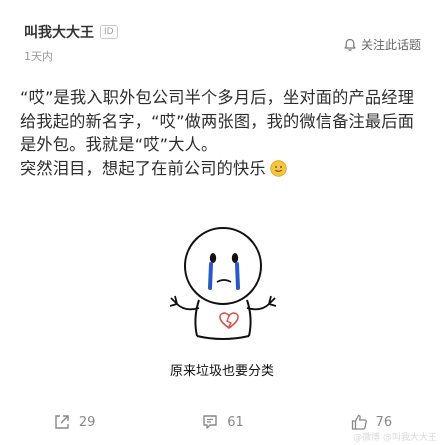 The width and height of the screenshot is (445, 445). I want to click on follow-topic-button: 关注此话题, so click(382, 44).